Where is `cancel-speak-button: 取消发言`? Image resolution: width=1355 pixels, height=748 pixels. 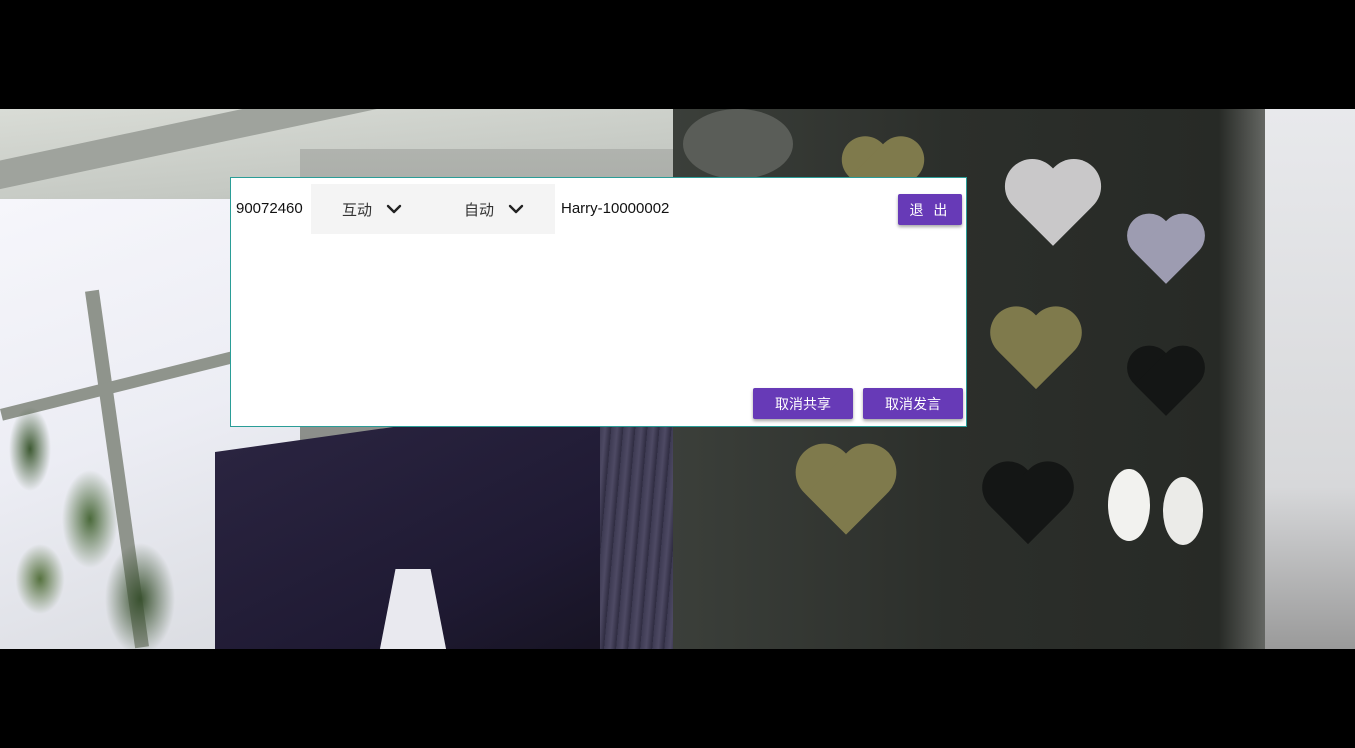 cancel-speak-button: 取消发言 is located at coordinates (913, 403).